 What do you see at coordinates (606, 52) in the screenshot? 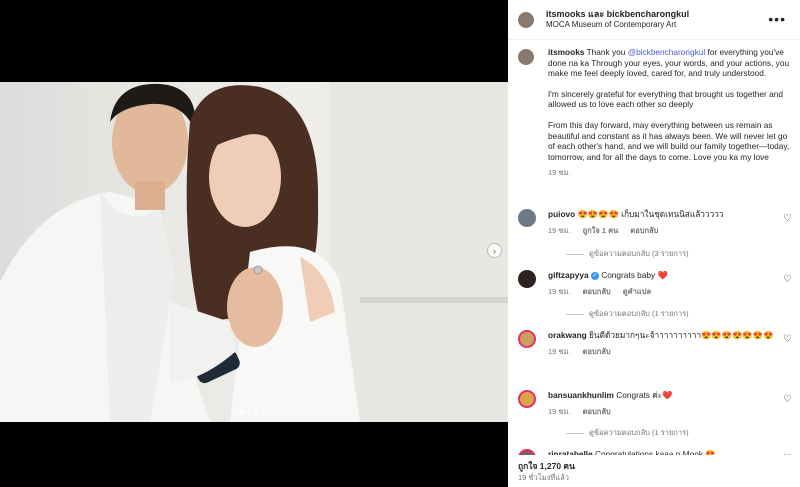
I see `caption-intro: Thank you` at bounding box center [606, 52].